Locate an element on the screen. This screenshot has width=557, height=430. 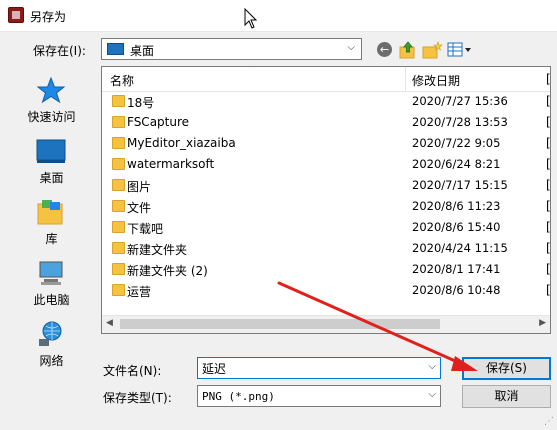
up-one-level-button is located at coordinates (408, 50).